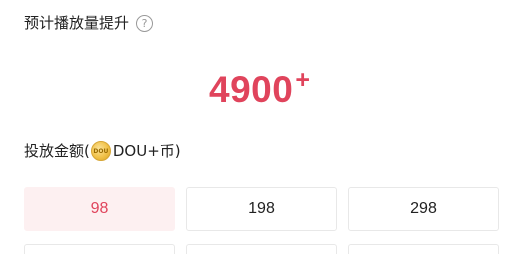 The height and width of the screenshot is (254, 519). Describe the element at coordinates (423, 209) in the screenshot. I see `amount-option-298: 298` at that location.